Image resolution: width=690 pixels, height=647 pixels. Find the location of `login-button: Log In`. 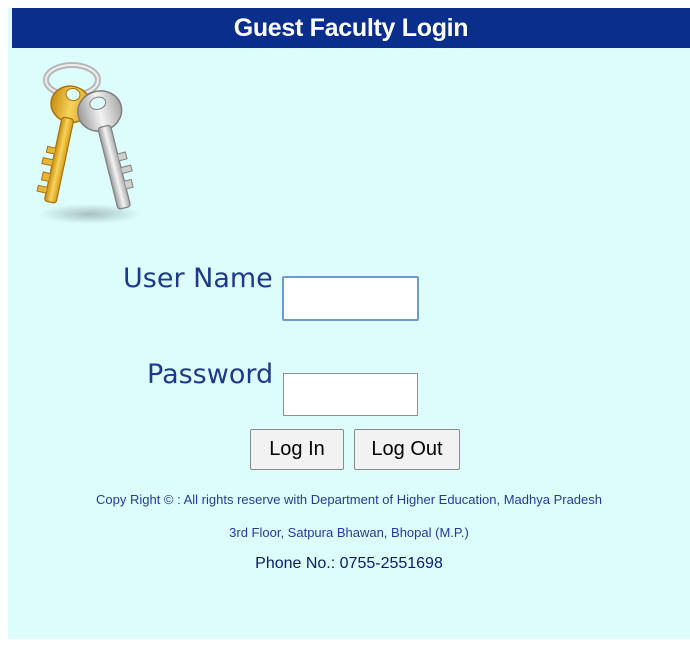

login-button: Log In is located at coordinates (297, 449).